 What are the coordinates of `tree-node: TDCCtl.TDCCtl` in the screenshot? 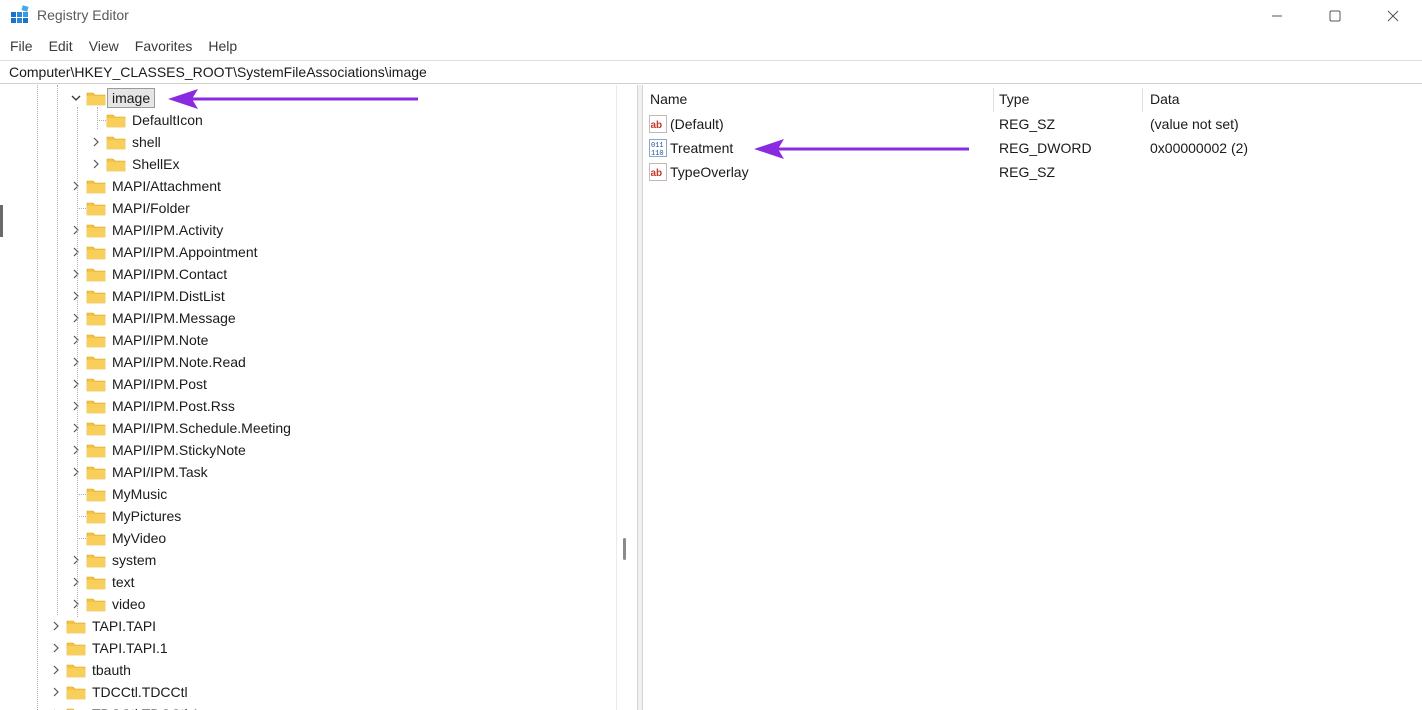 It's located at (306, 692).